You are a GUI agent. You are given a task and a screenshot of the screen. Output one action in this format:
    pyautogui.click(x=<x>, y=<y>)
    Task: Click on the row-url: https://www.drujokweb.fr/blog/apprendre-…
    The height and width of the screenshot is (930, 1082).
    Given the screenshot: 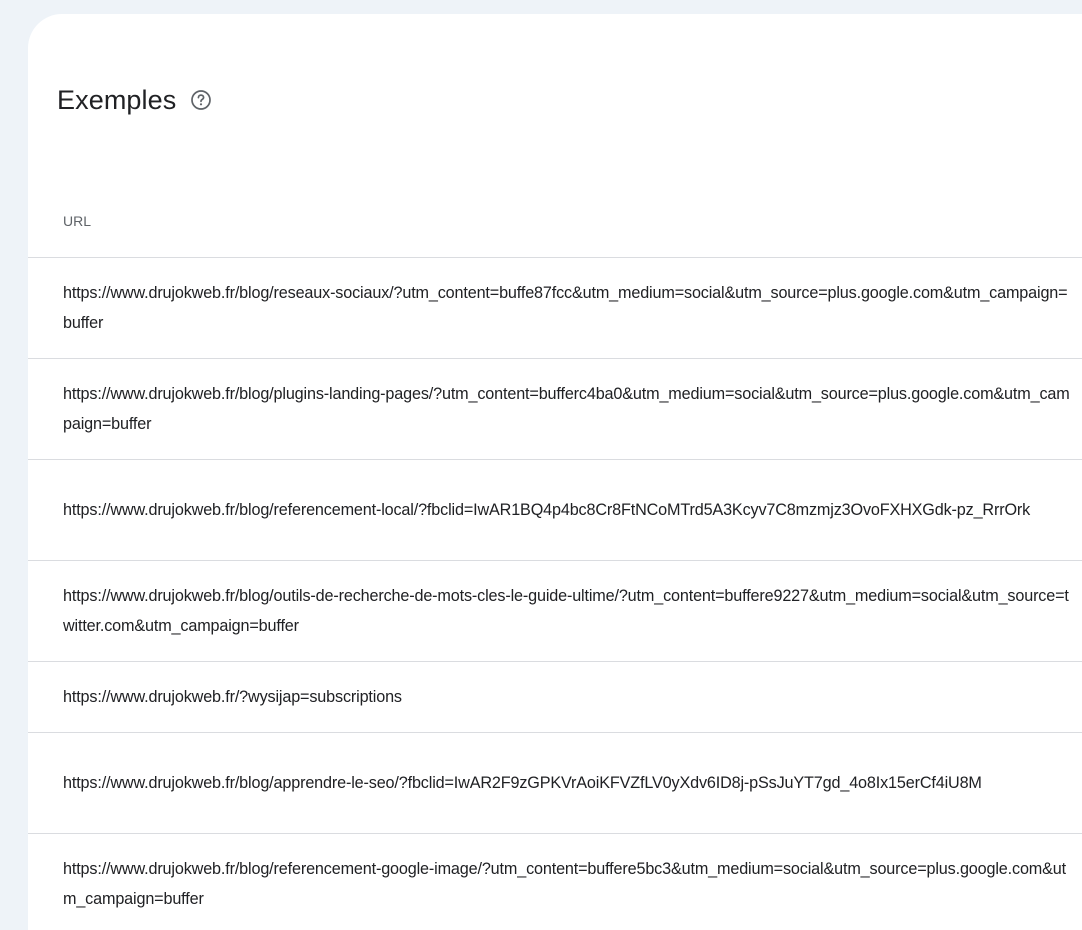 What is the action you would take?
    pyautogui.click(x=522, y=783)
    